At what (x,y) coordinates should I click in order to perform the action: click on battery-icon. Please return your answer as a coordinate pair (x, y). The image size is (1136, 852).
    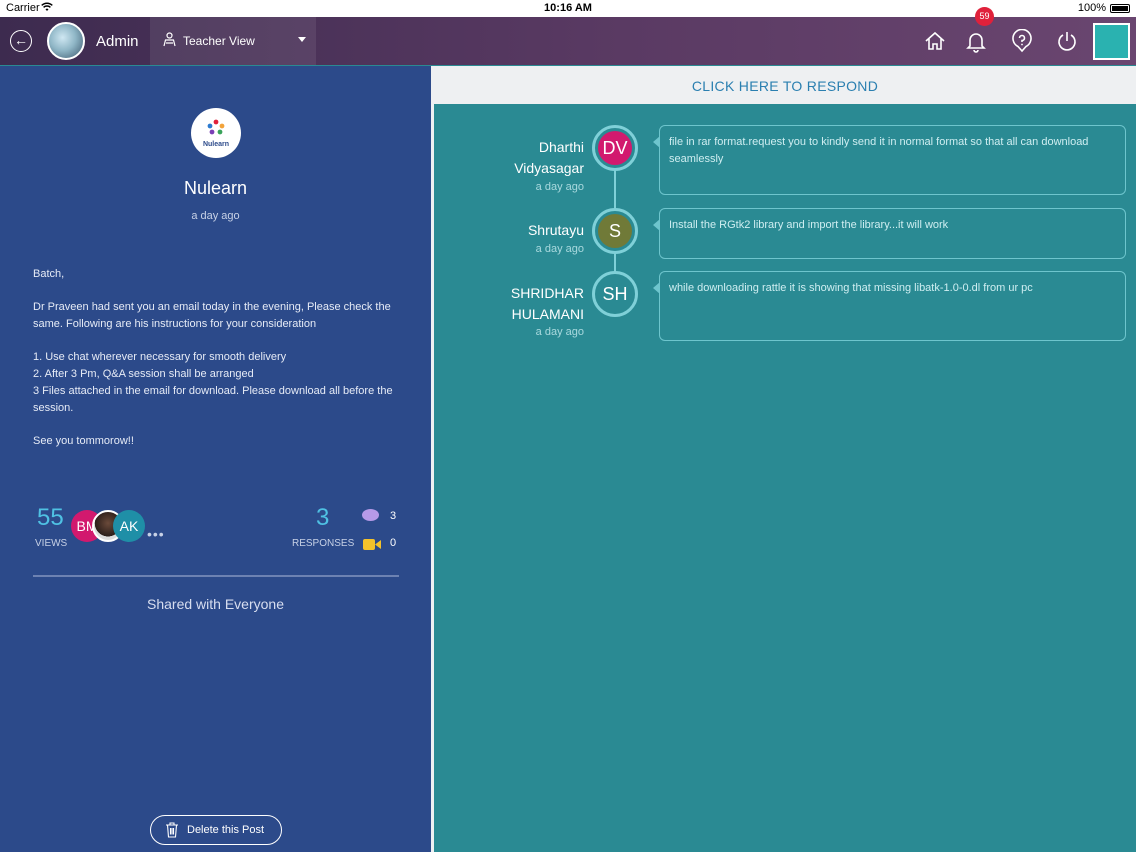
    Looking at the image, I should click on (1120, 8).